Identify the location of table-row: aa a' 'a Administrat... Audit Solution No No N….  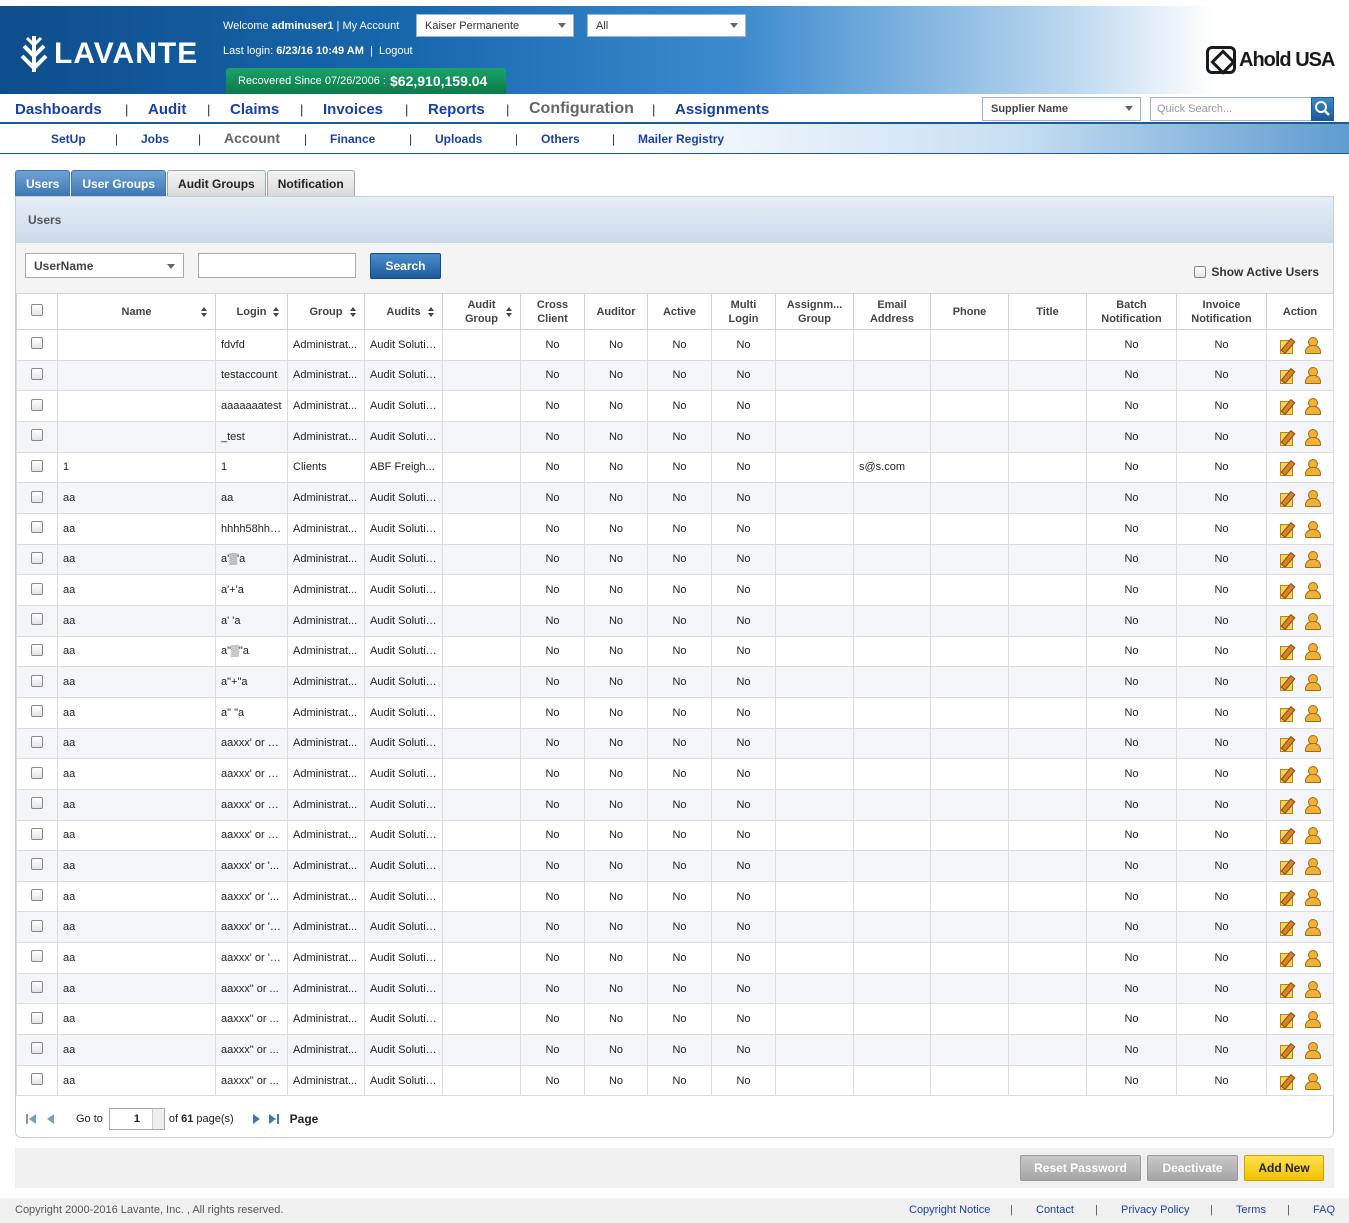
(675, 620).